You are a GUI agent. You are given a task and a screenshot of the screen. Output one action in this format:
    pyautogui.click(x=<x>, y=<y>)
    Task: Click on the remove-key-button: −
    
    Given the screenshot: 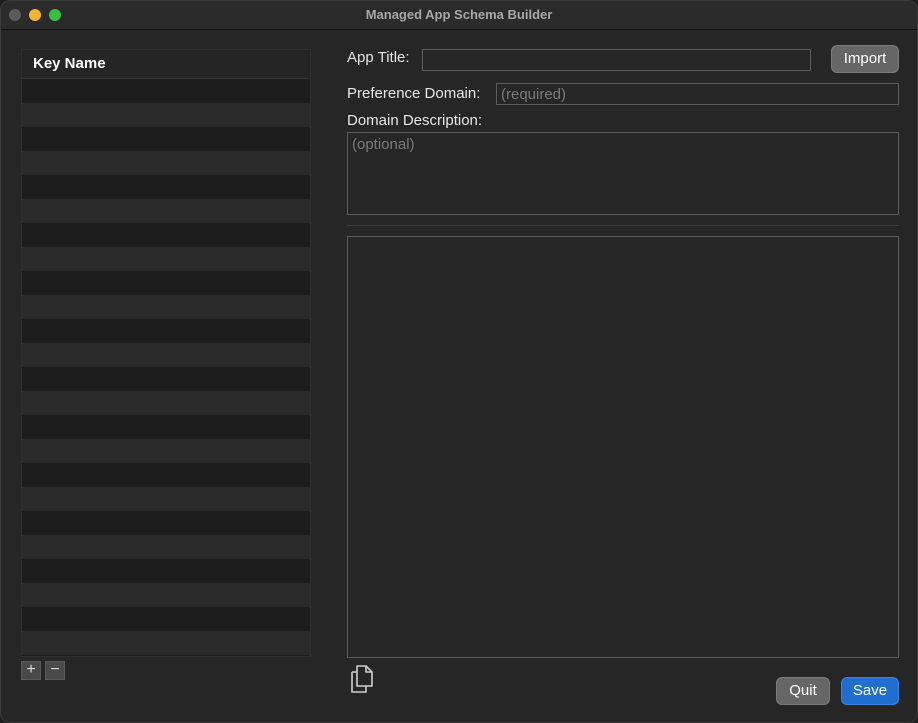 What is the action you would take?
    pyautogui.click(x=55, y=670)
    